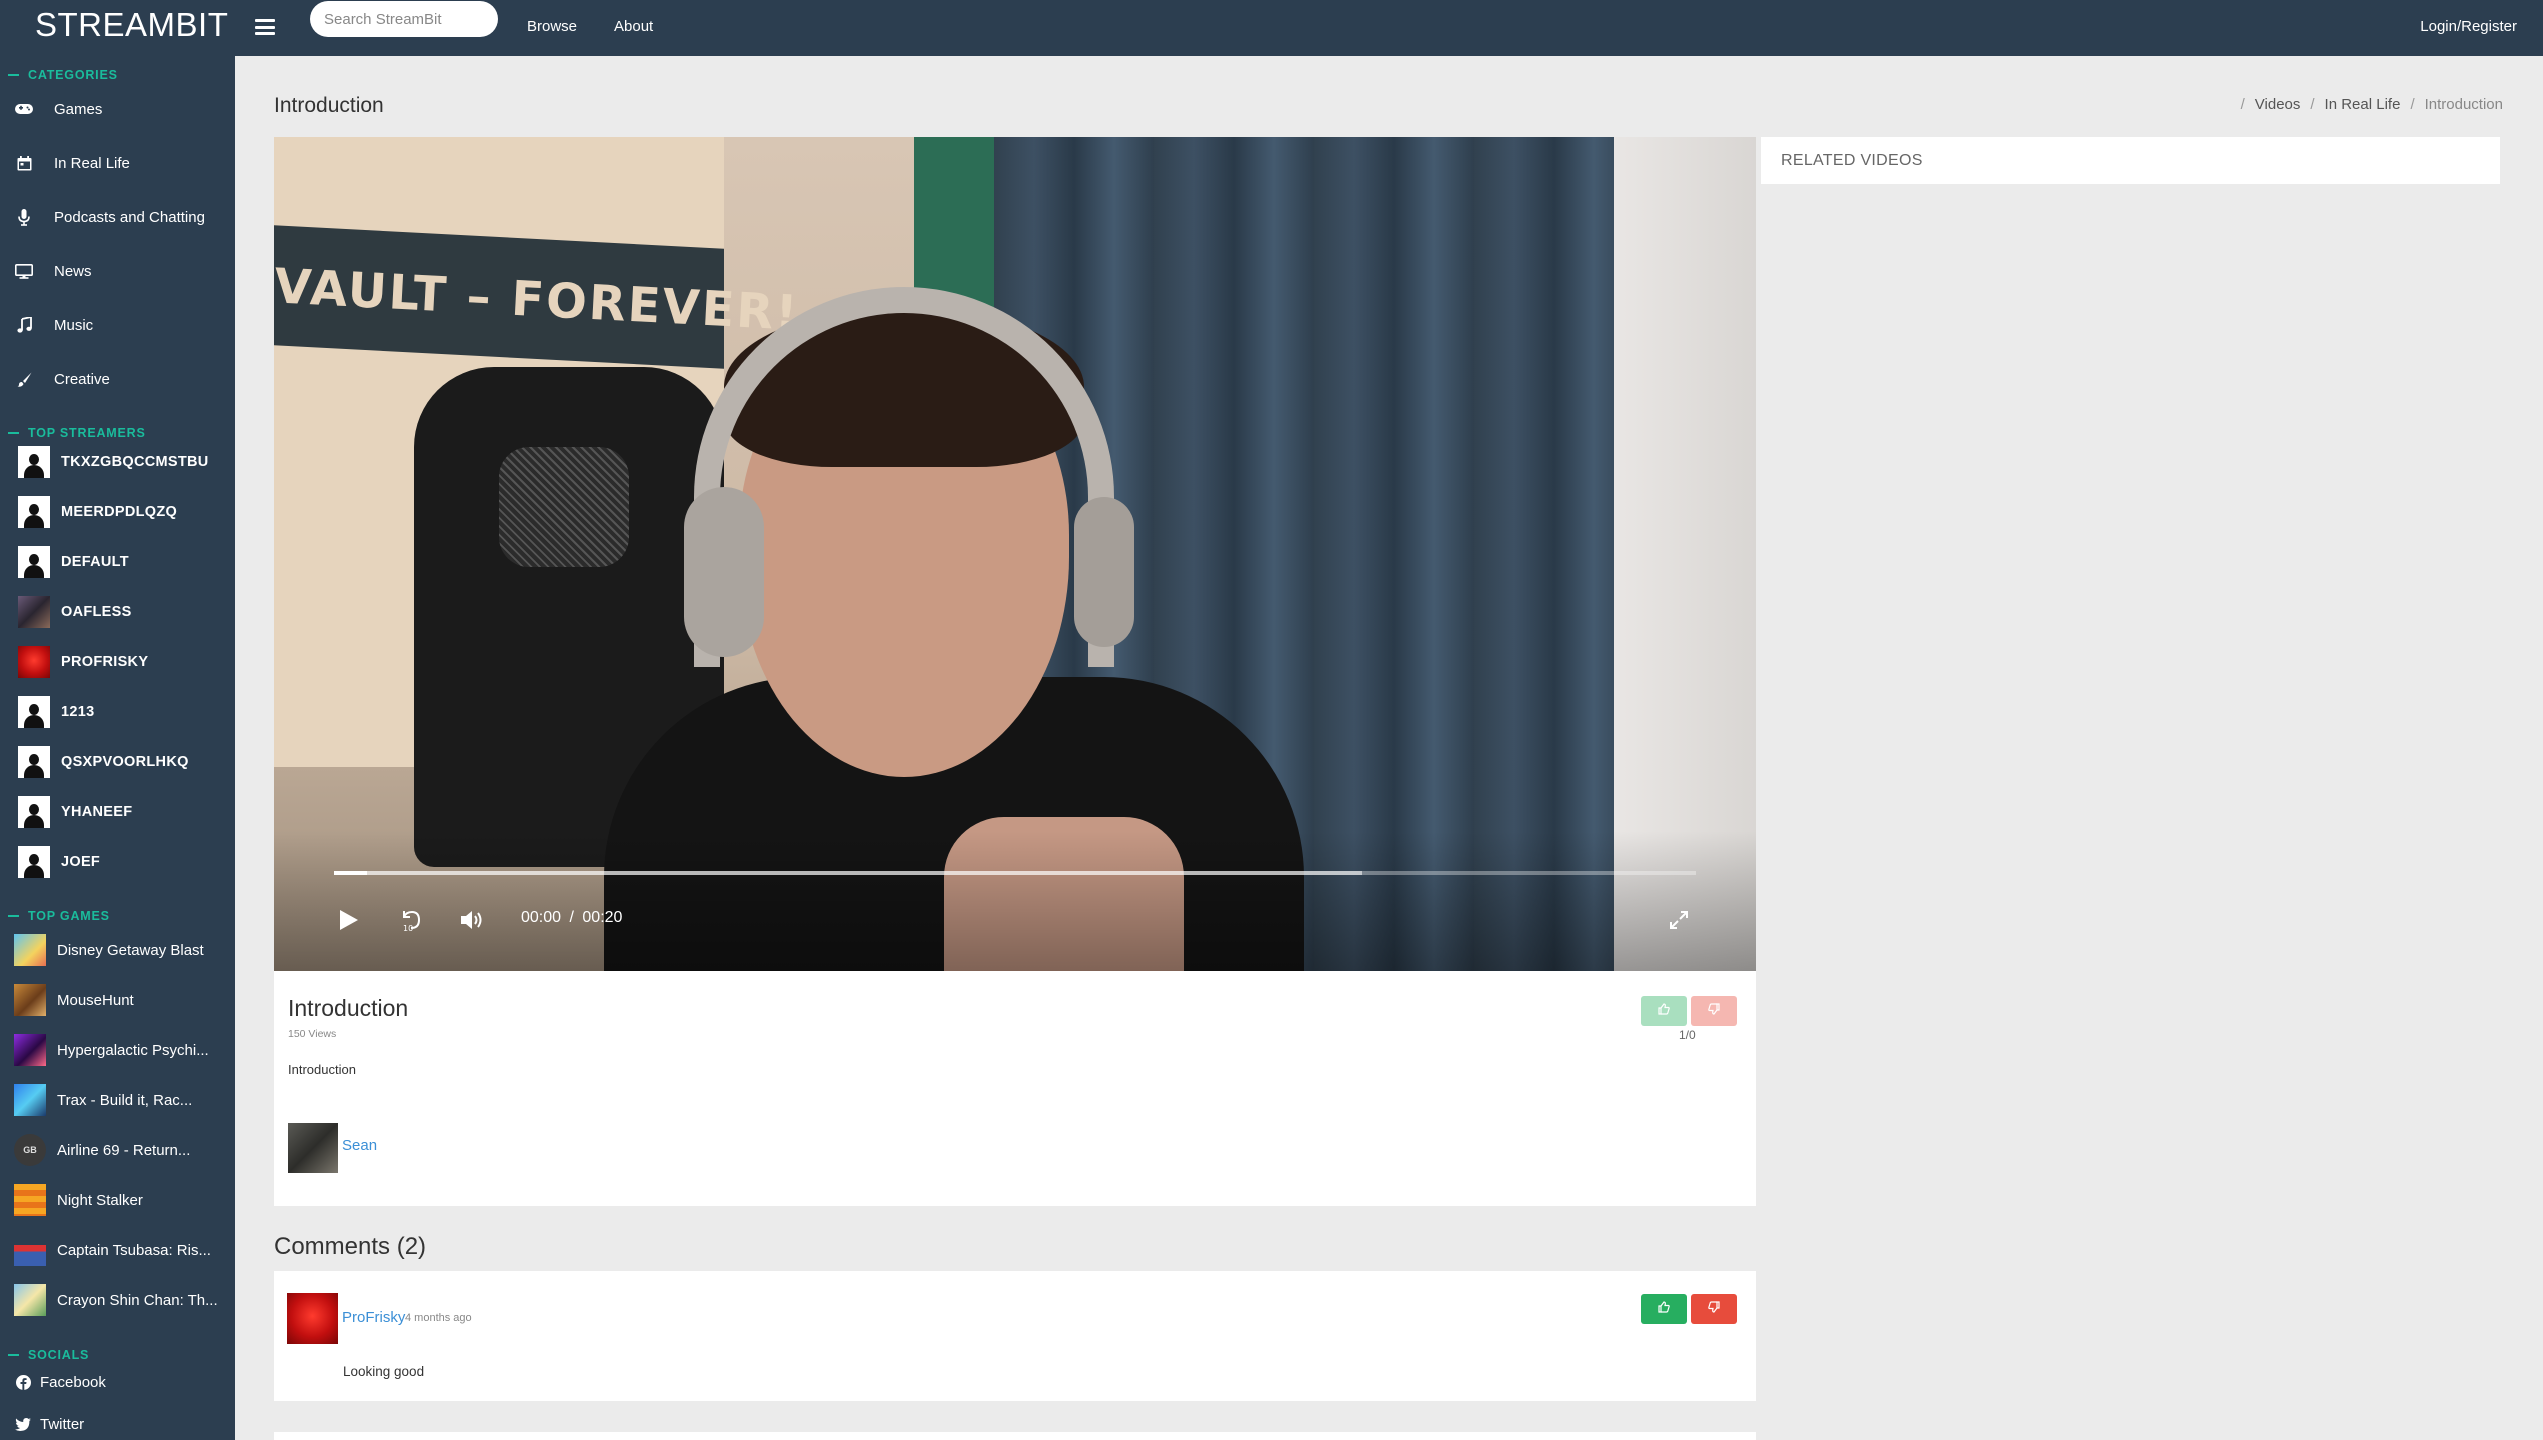 The width and height of the screenshot is (2543, 1440). I want to click on game-name: Disney Getaway Blast, so click(130, 950).